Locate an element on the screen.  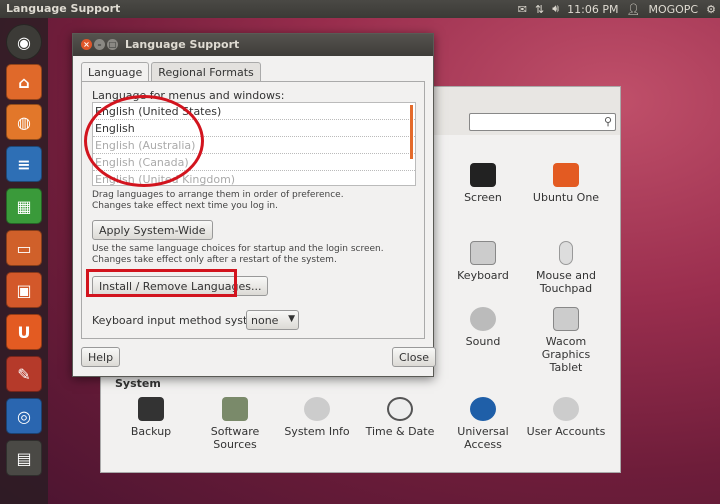
software-center-icon: ▣ is located at coordinates (24, 290).